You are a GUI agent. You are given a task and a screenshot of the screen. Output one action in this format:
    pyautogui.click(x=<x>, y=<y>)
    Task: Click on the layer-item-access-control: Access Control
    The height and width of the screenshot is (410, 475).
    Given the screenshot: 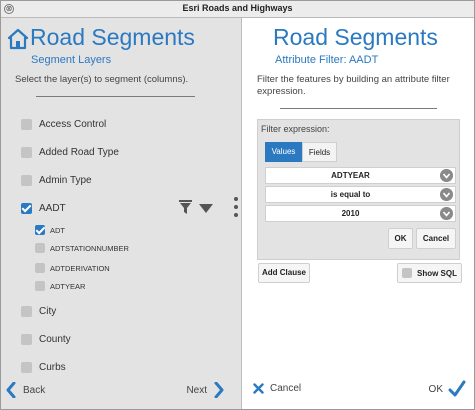 What is the action you would take?
    pyautogui.click(x=63, y=124)
    